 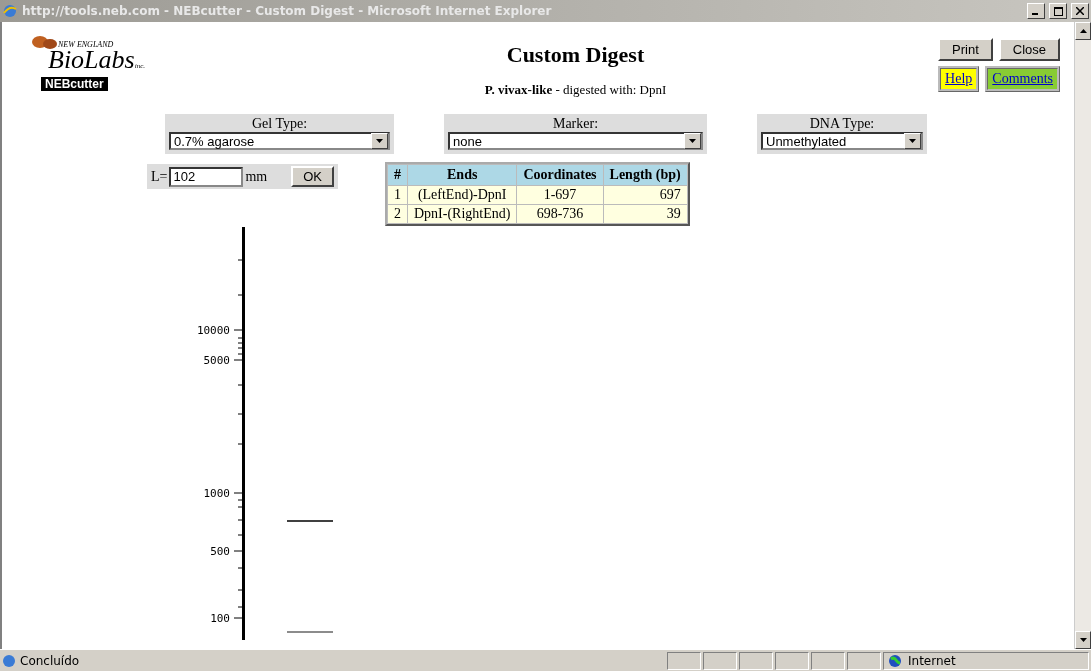 I want to click on status-text: Concluído, so click(x=50, y=660).